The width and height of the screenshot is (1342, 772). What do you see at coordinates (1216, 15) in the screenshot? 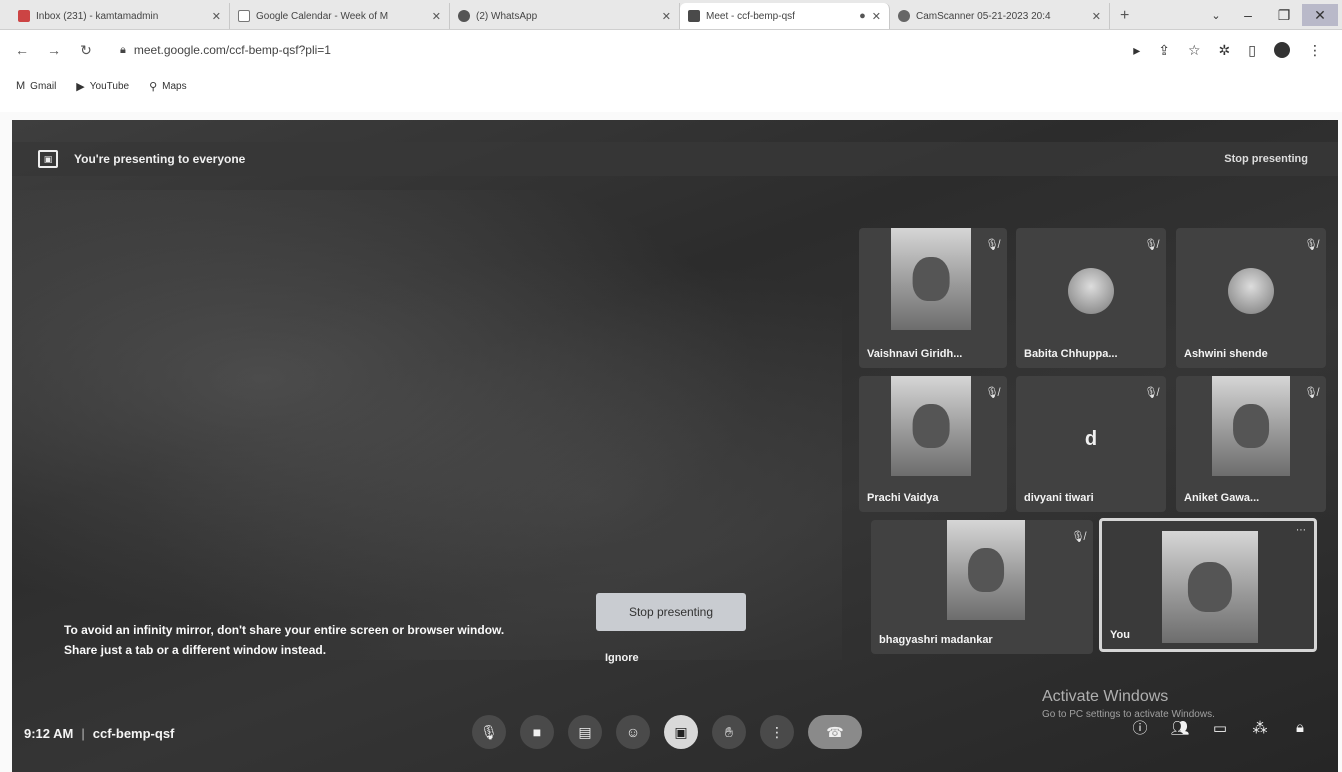
I see `chevron-down-icon: ⌄` at bounding box center [1216, 15].